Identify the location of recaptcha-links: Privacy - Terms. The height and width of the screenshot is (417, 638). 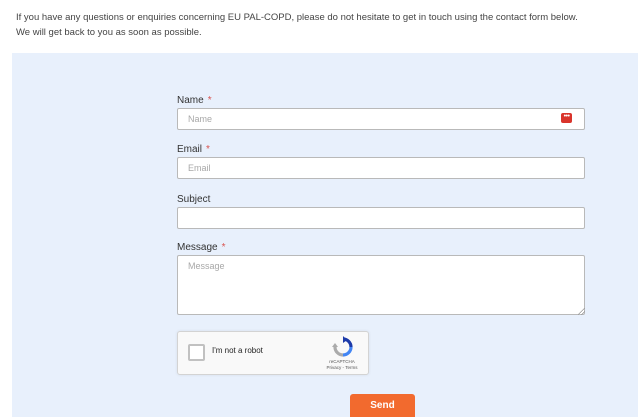
(342, 368).